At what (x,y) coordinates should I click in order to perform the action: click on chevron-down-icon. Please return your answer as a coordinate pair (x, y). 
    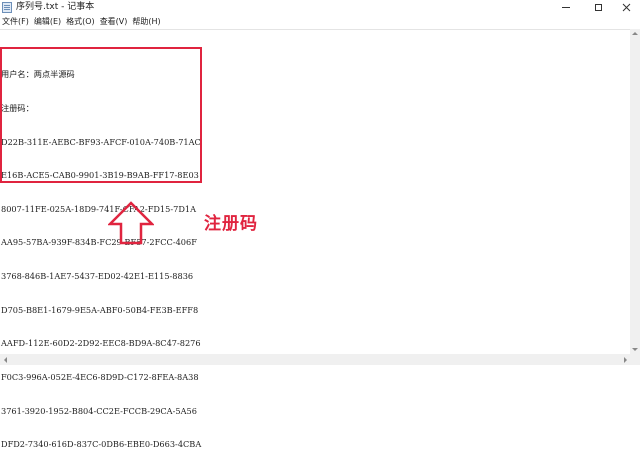
    Looking at the image, I should click on (635, 349).